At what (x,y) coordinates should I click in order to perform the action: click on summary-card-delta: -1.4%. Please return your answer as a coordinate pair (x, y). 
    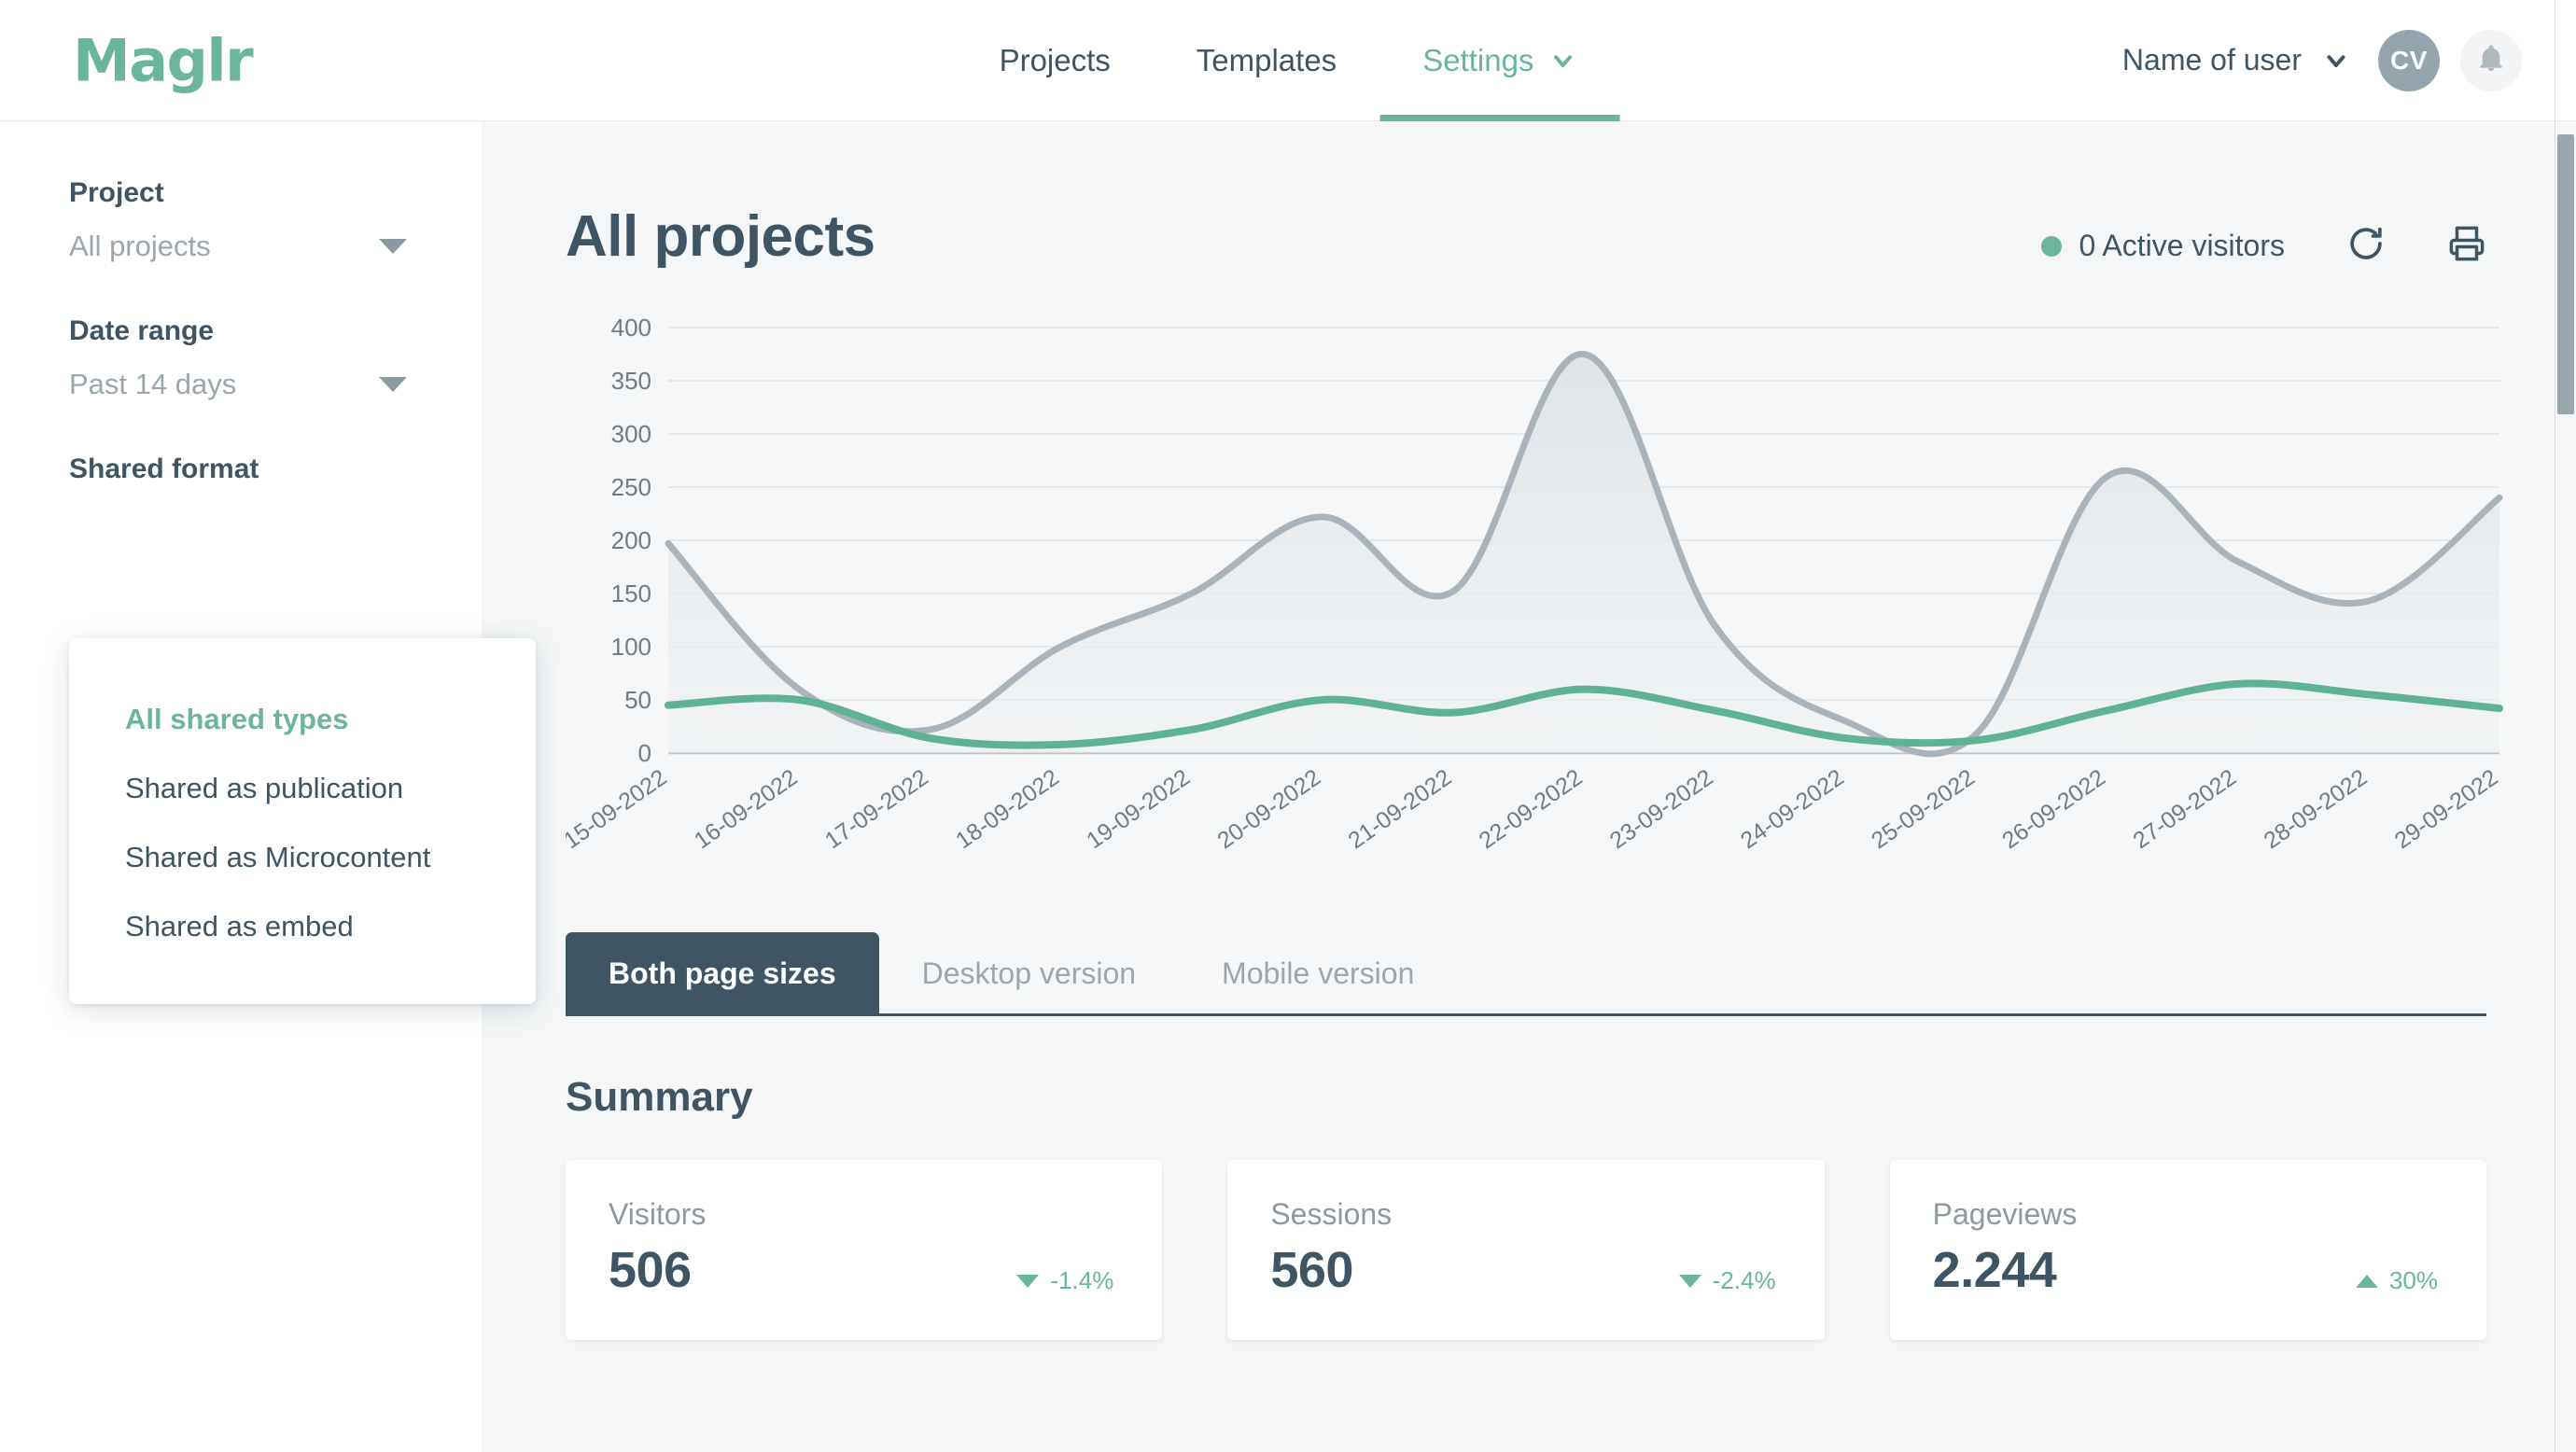
    Looking at the image, I should click on (1082, 1280).